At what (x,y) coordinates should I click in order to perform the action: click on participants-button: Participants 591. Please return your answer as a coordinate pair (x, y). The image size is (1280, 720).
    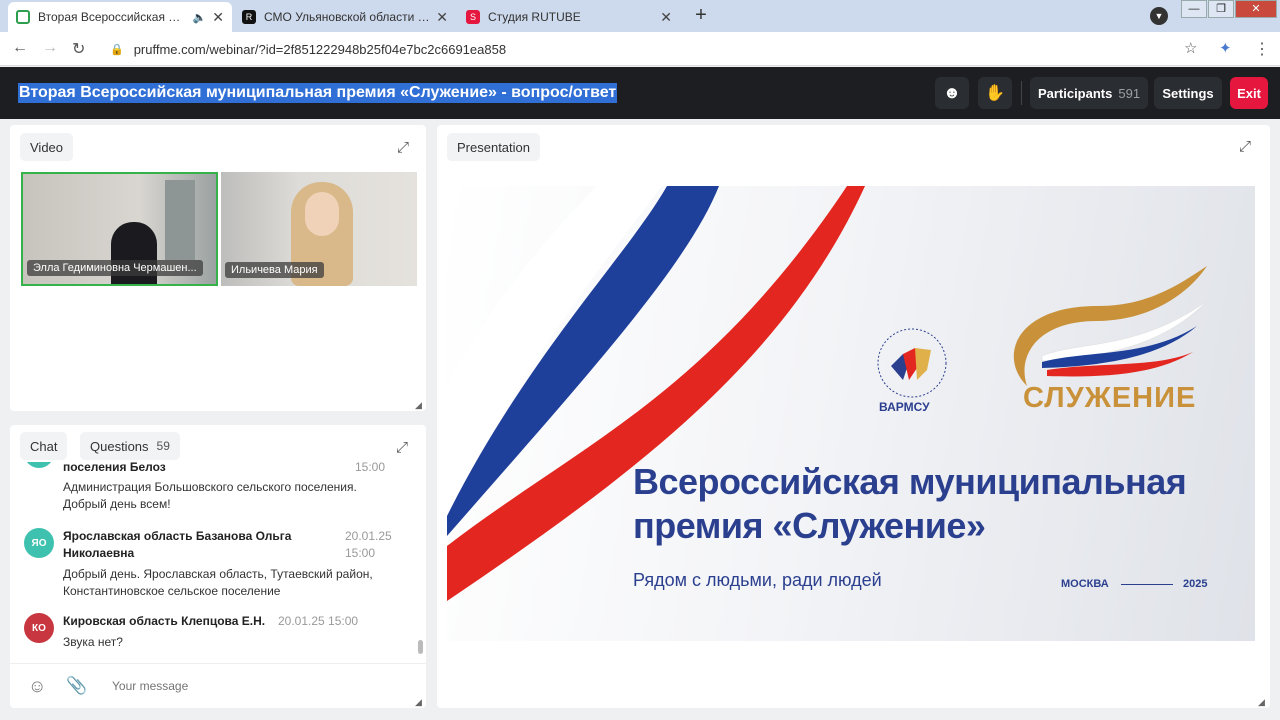
    Looking at the image, I should click on (1089, 93).